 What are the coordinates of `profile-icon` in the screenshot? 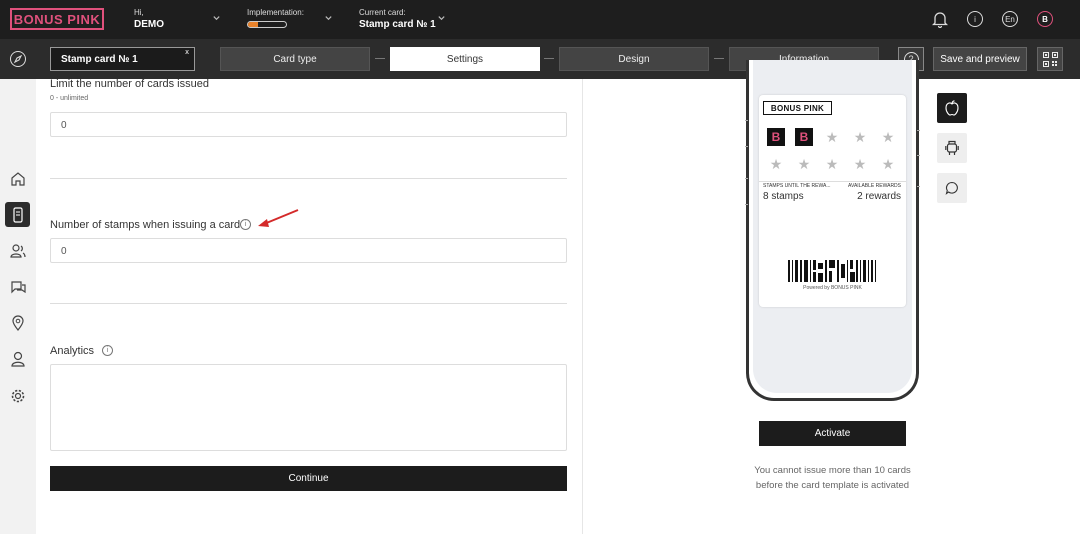 It's located at (18, 359).